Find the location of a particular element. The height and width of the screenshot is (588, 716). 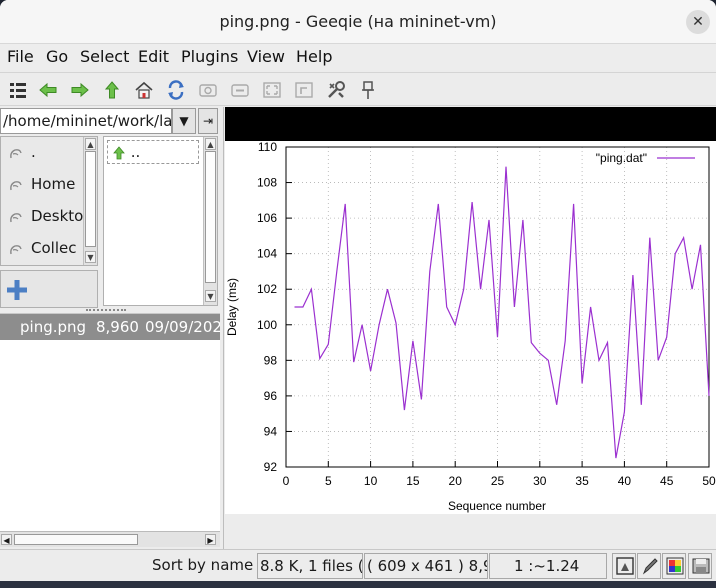

legend-label: "ping.dat" is located at coordinates (621, 158).